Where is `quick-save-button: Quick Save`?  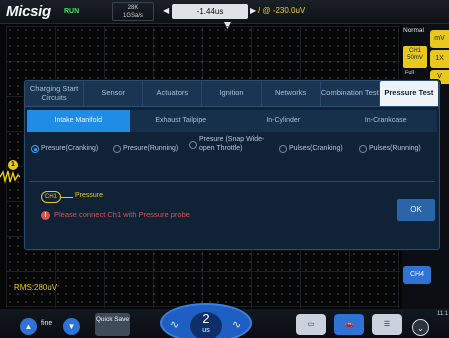
quick-save-button: Quick Save is located at coordinates (112, 324).